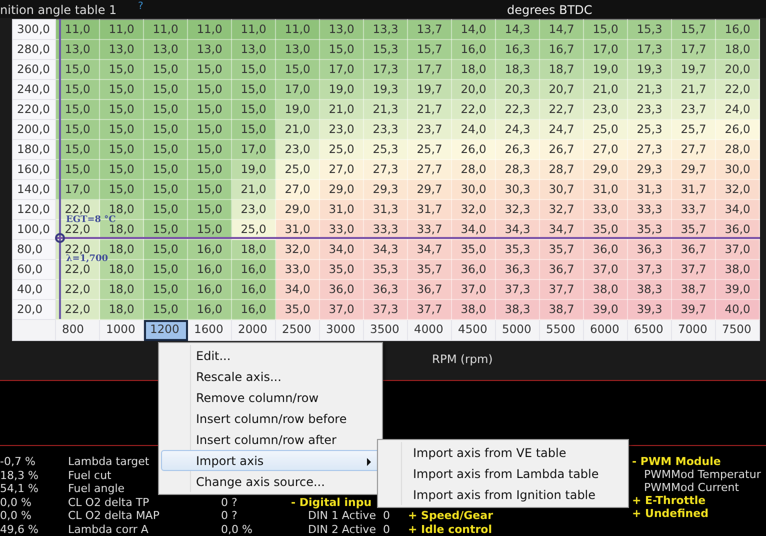 The height and width of the screenshot is (536, 766). What do you see at coordinates (606, 270) in the screenshot?
I see `table-cell: 37,0` at bounding box center [606, 270].